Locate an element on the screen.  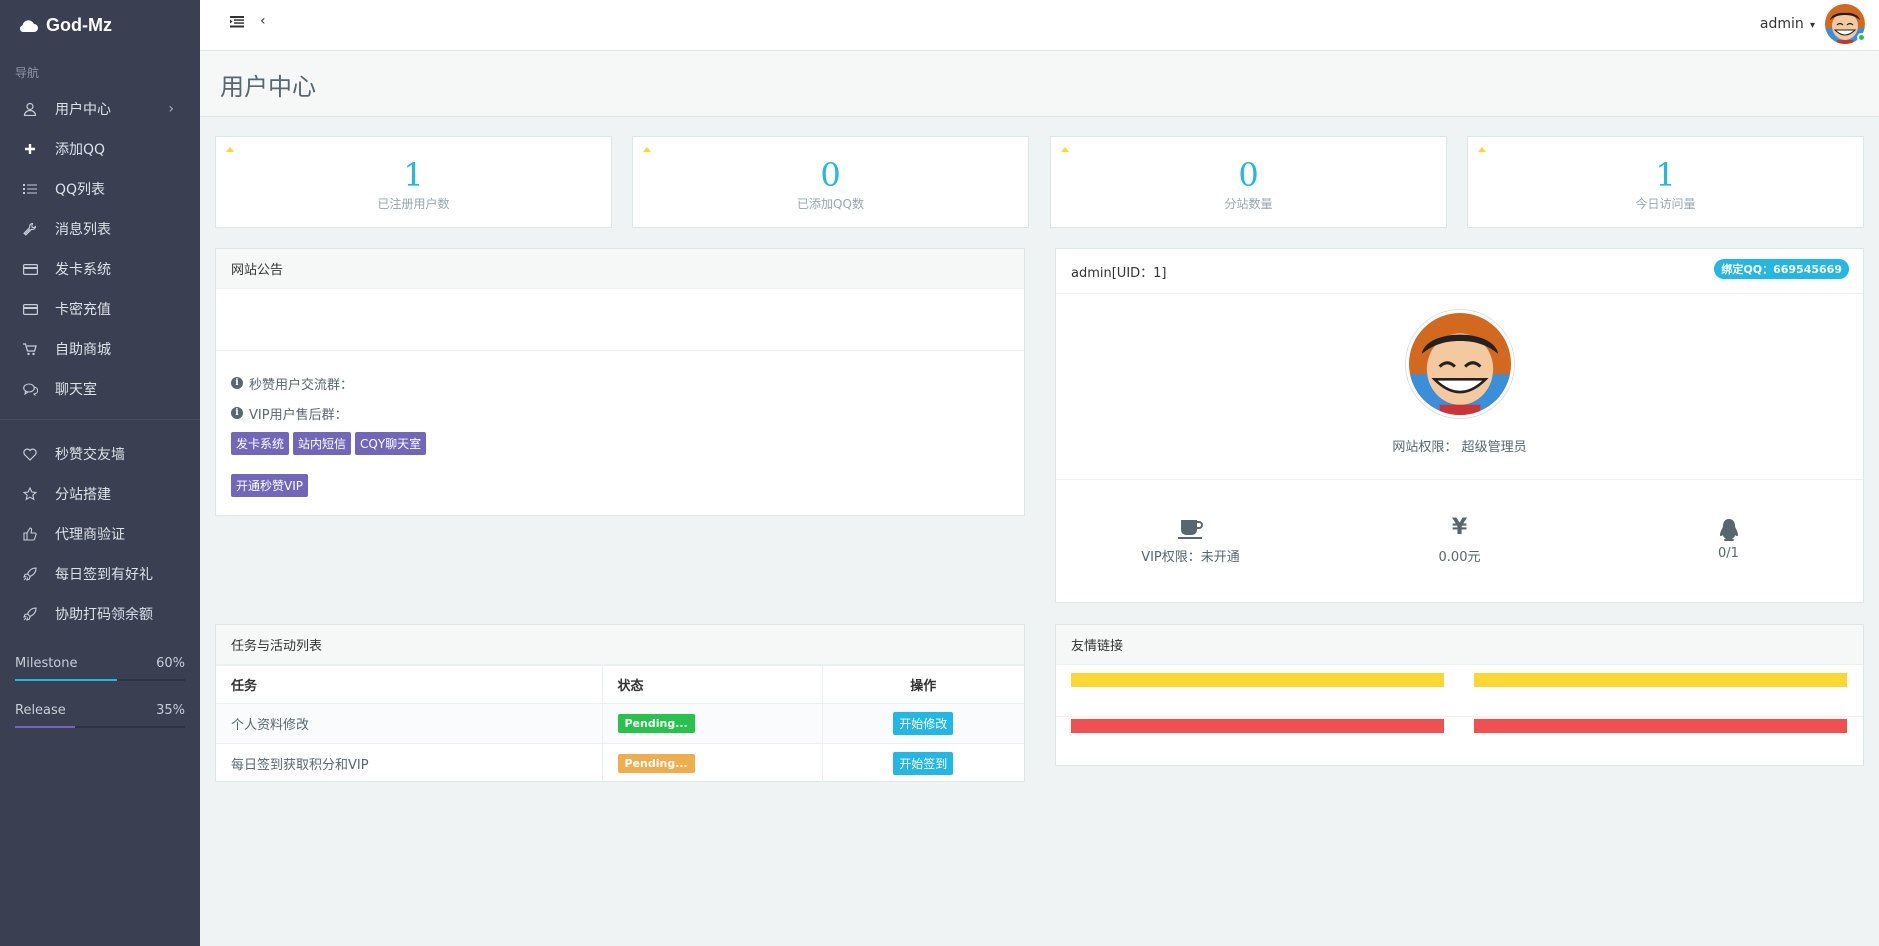
stat-value: 0 is located at coordinates (830, 175).